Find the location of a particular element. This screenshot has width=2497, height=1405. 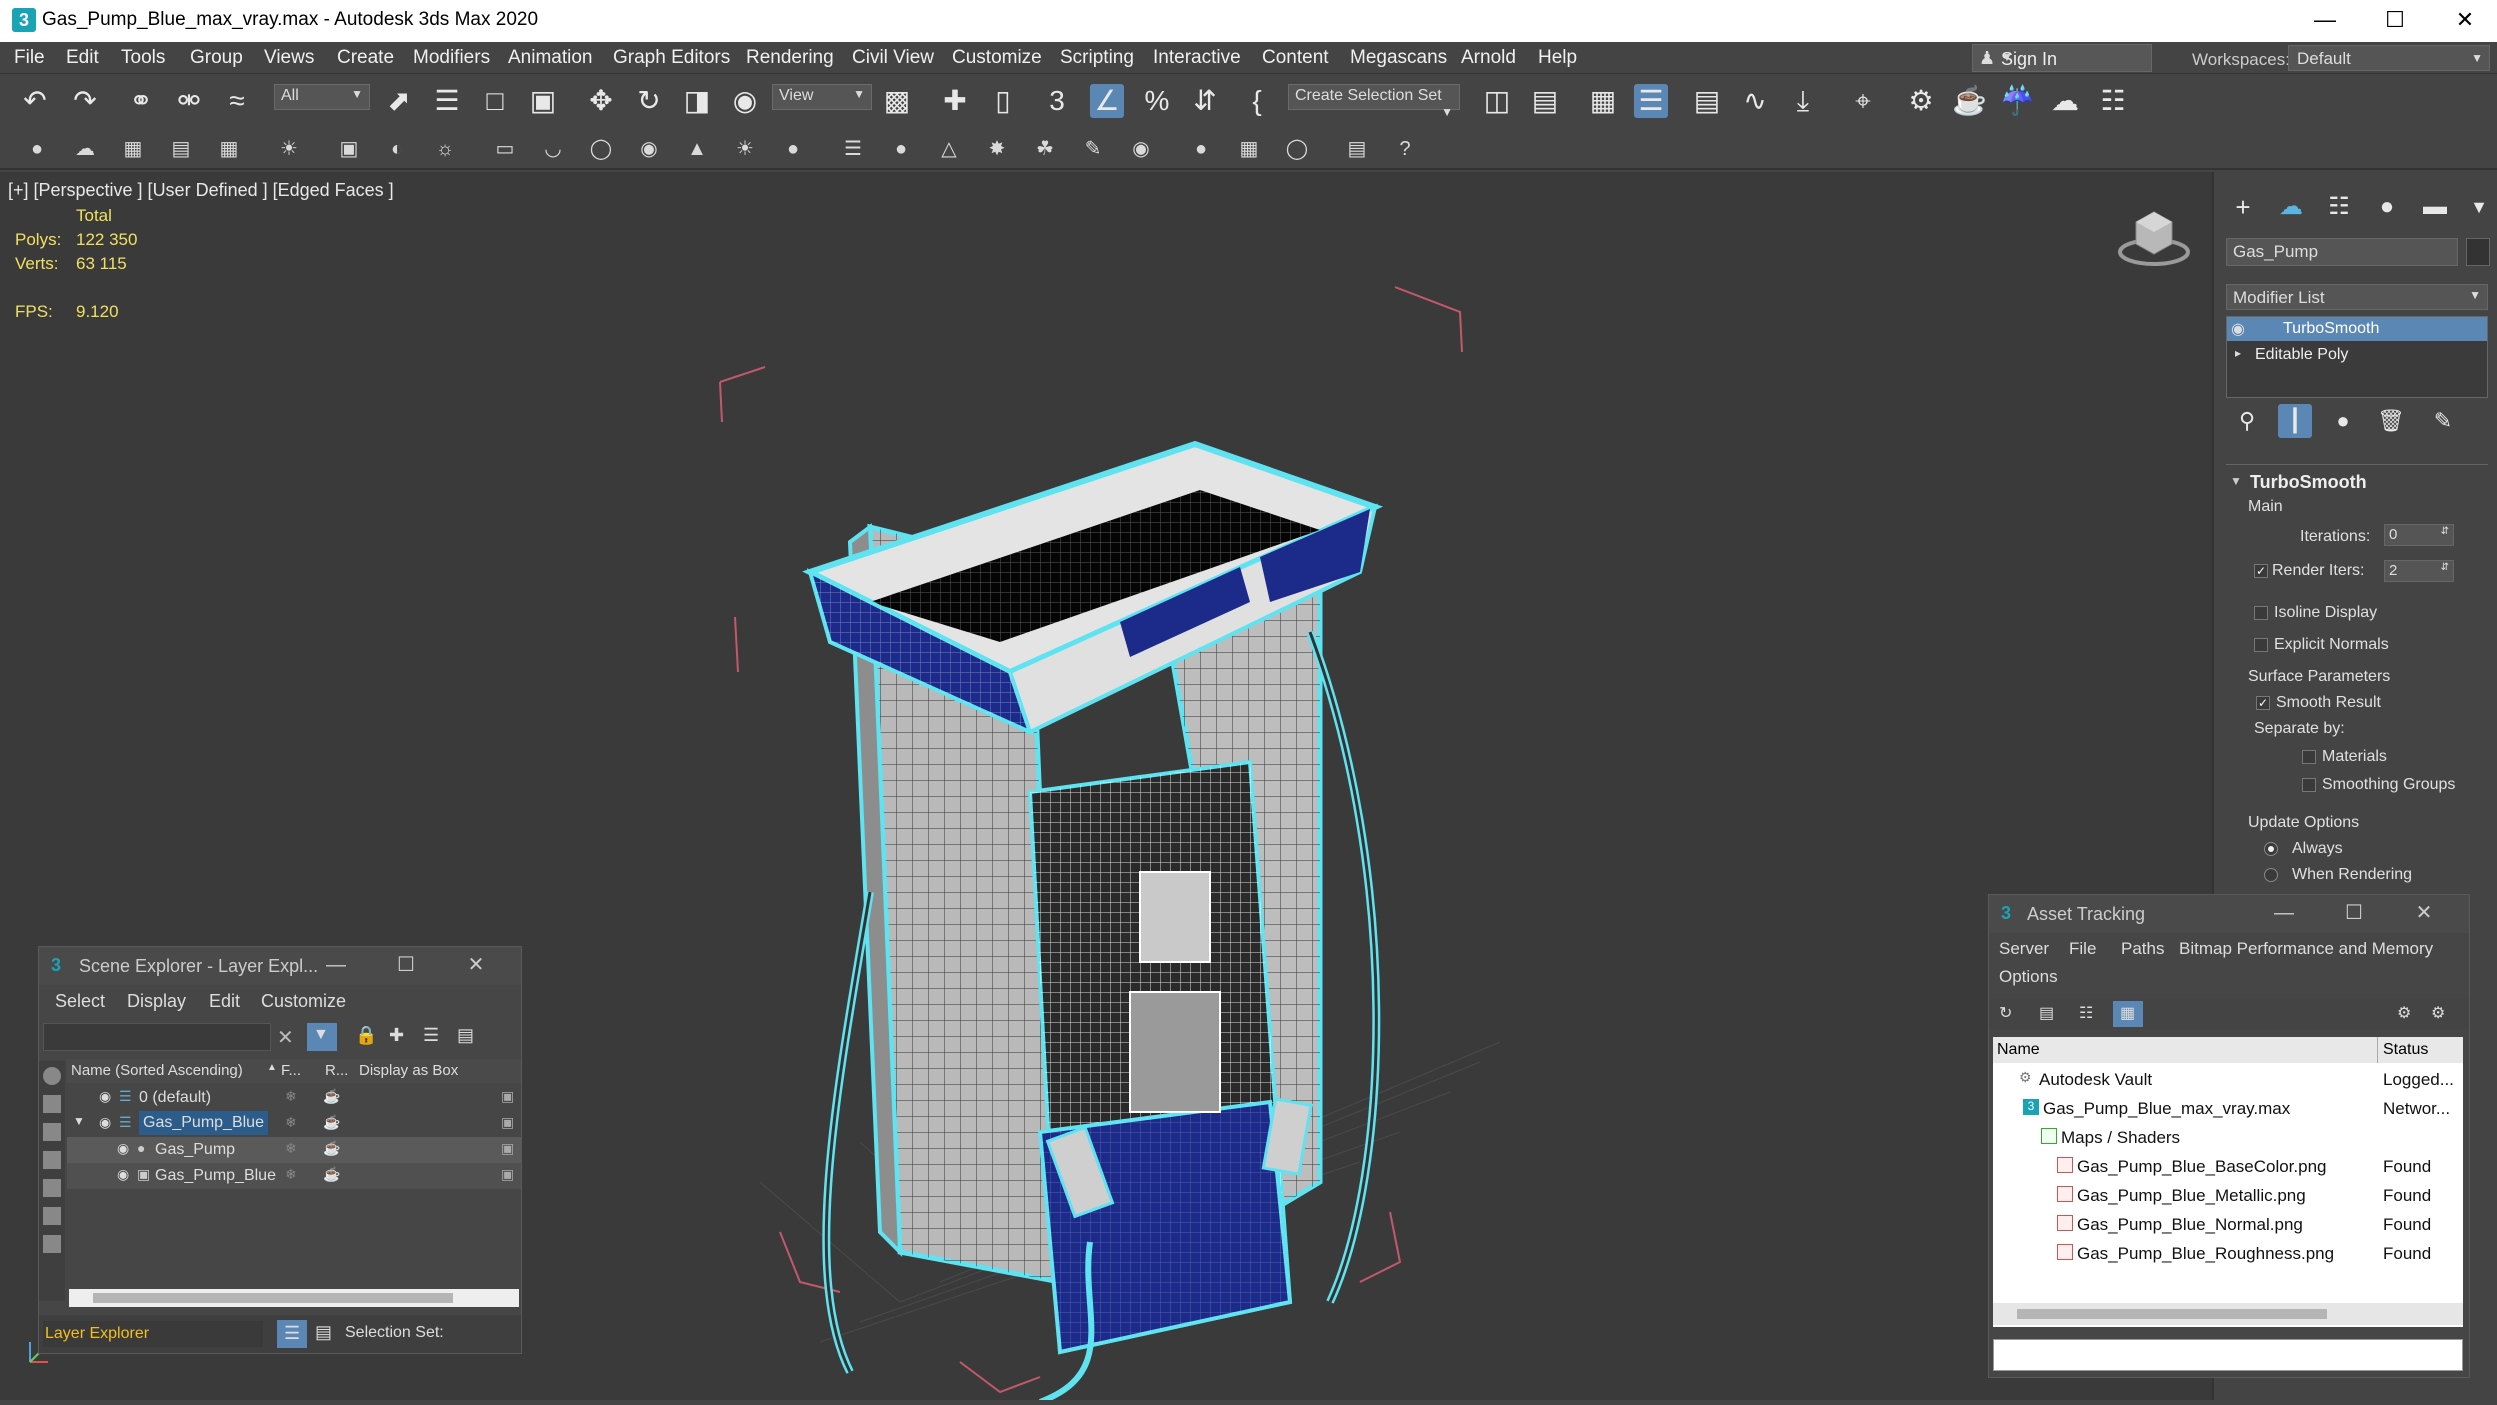

window-crossing-icon: ▣ is located at coordinates (543, 101).